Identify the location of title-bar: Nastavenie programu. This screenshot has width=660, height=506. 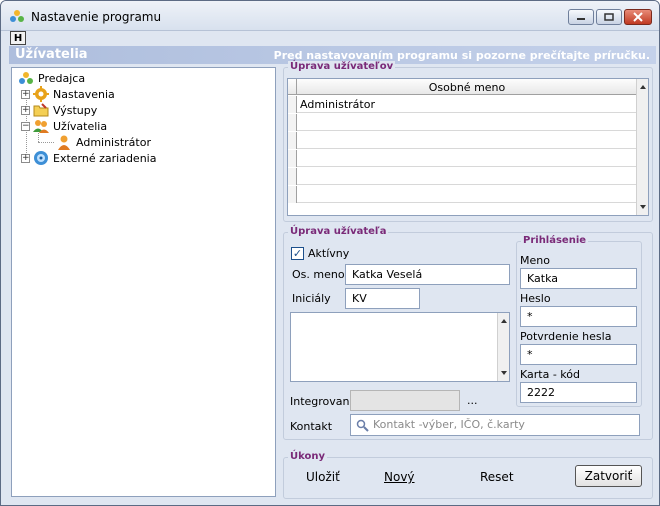
(330, 16).